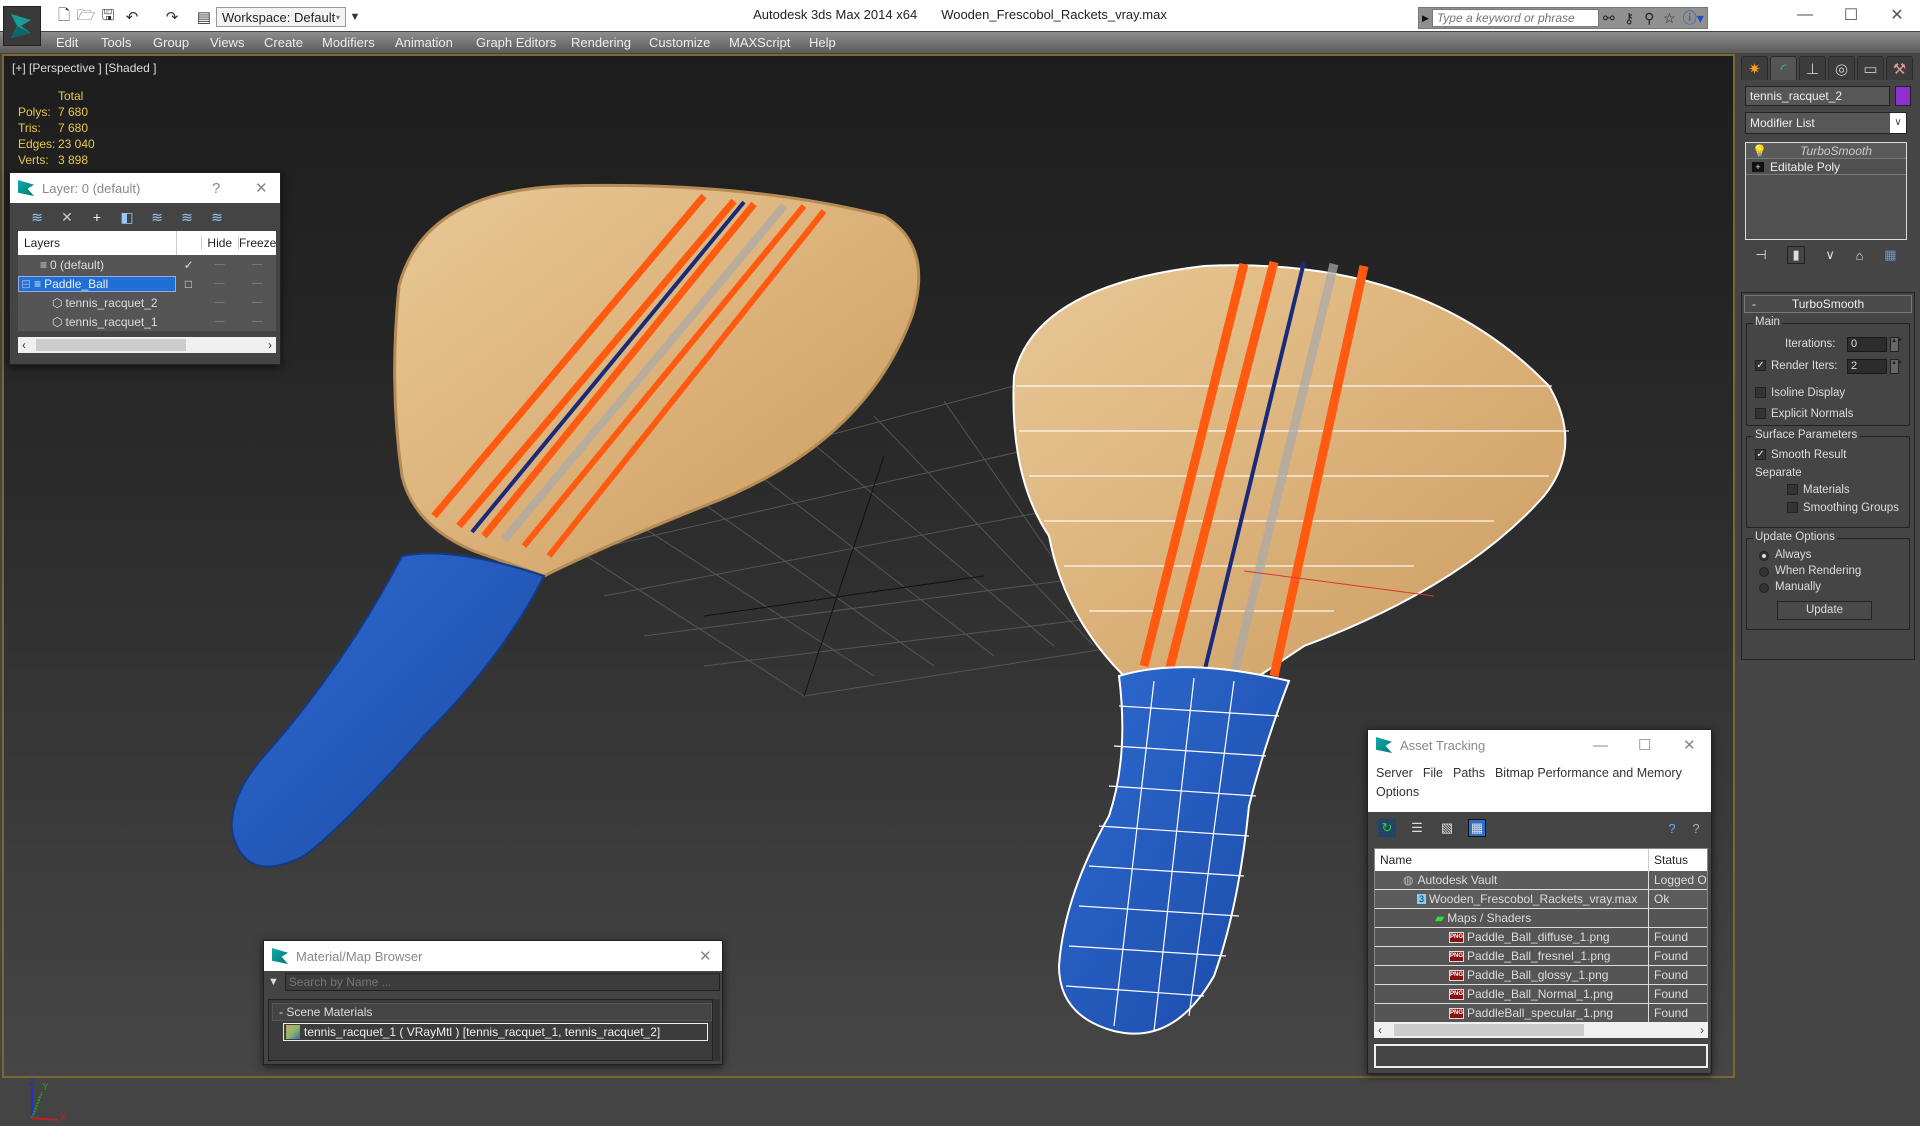  Describe the element at coordinates (1754, 68) in the screenshot. I see `create-tab-icon: ✷` at that location.